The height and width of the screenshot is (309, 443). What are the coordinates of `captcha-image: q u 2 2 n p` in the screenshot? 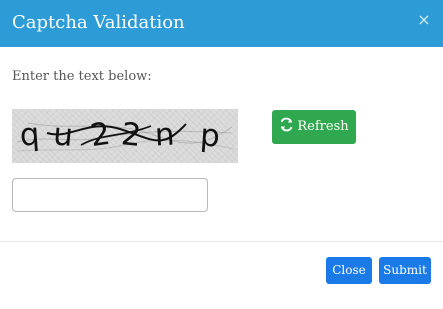 It's located at (125, 136).